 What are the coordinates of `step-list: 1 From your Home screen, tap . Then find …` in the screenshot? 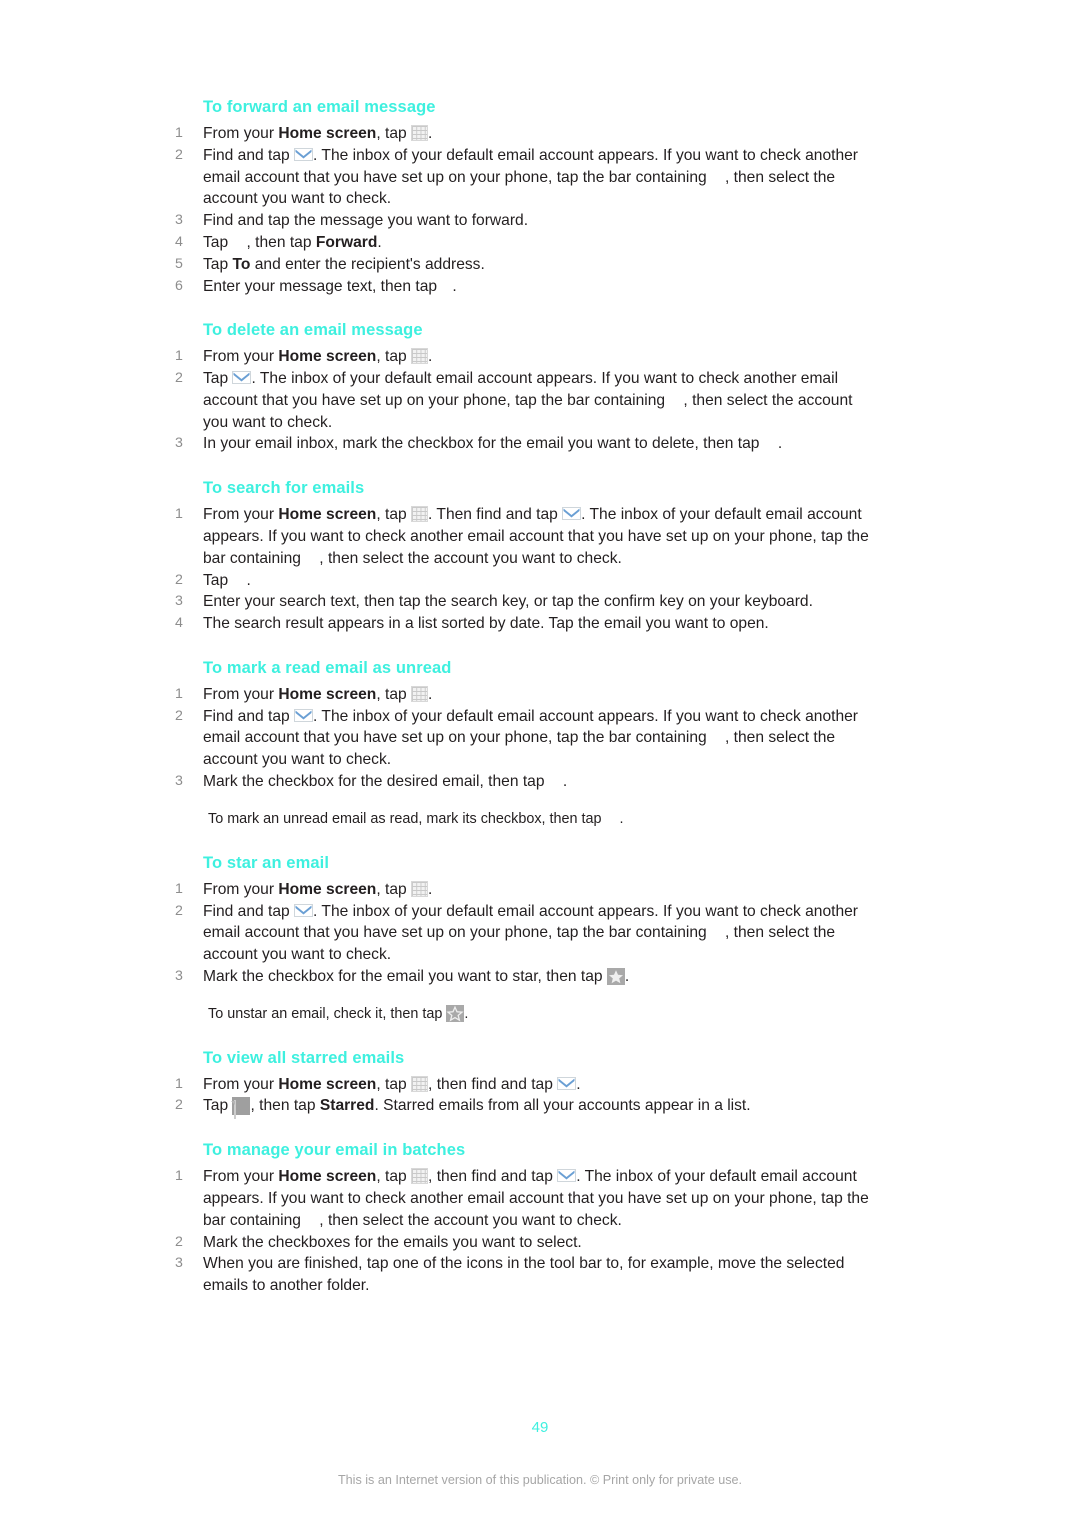 It's located at (525, 569).